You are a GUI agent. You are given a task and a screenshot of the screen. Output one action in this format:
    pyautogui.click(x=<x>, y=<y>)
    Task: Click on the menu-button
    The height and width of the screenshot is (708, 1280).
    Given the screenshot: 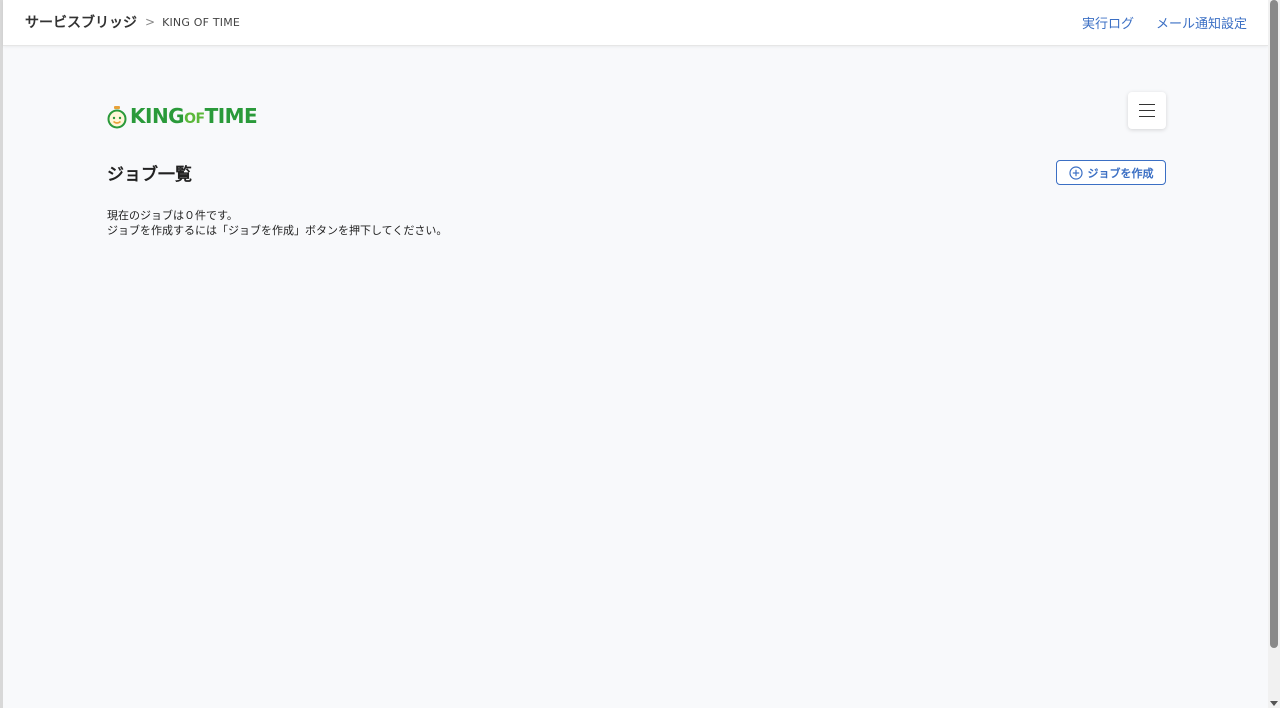 What is the action you would take?
    pyautogui.click(x=1147, y=110)
    